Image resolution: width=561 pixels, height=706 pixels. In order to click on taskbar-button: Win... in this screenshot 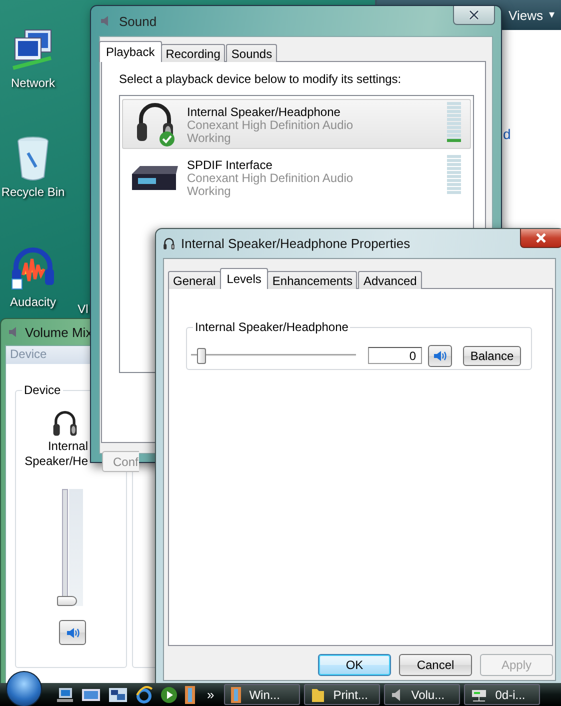, I will do `click(262, 694)`.